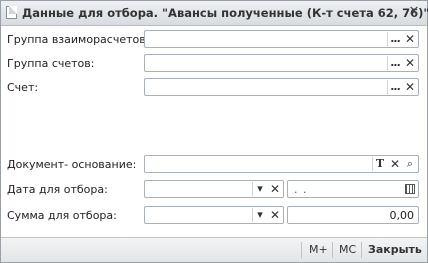  What do you see at coordinates (379, 164) in the screenshot?
I see `select-type-icon: T` at bounding box center [379, 164].